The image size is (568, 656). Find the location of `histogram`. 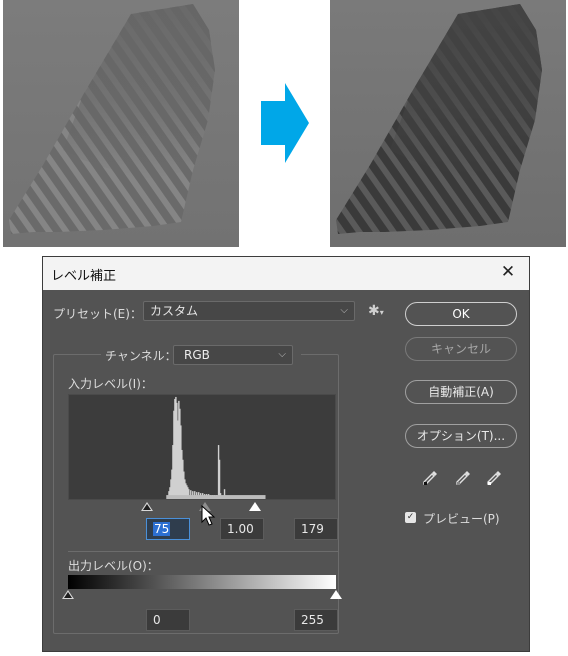

histogram is located at coordinates (202, 447).